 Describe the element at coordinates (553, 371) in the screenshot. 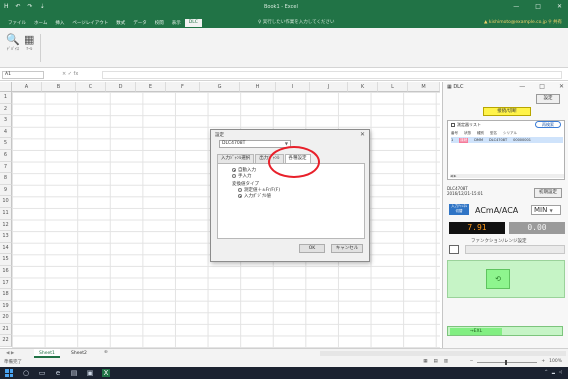

I see `network-icon: ▂` at that location.